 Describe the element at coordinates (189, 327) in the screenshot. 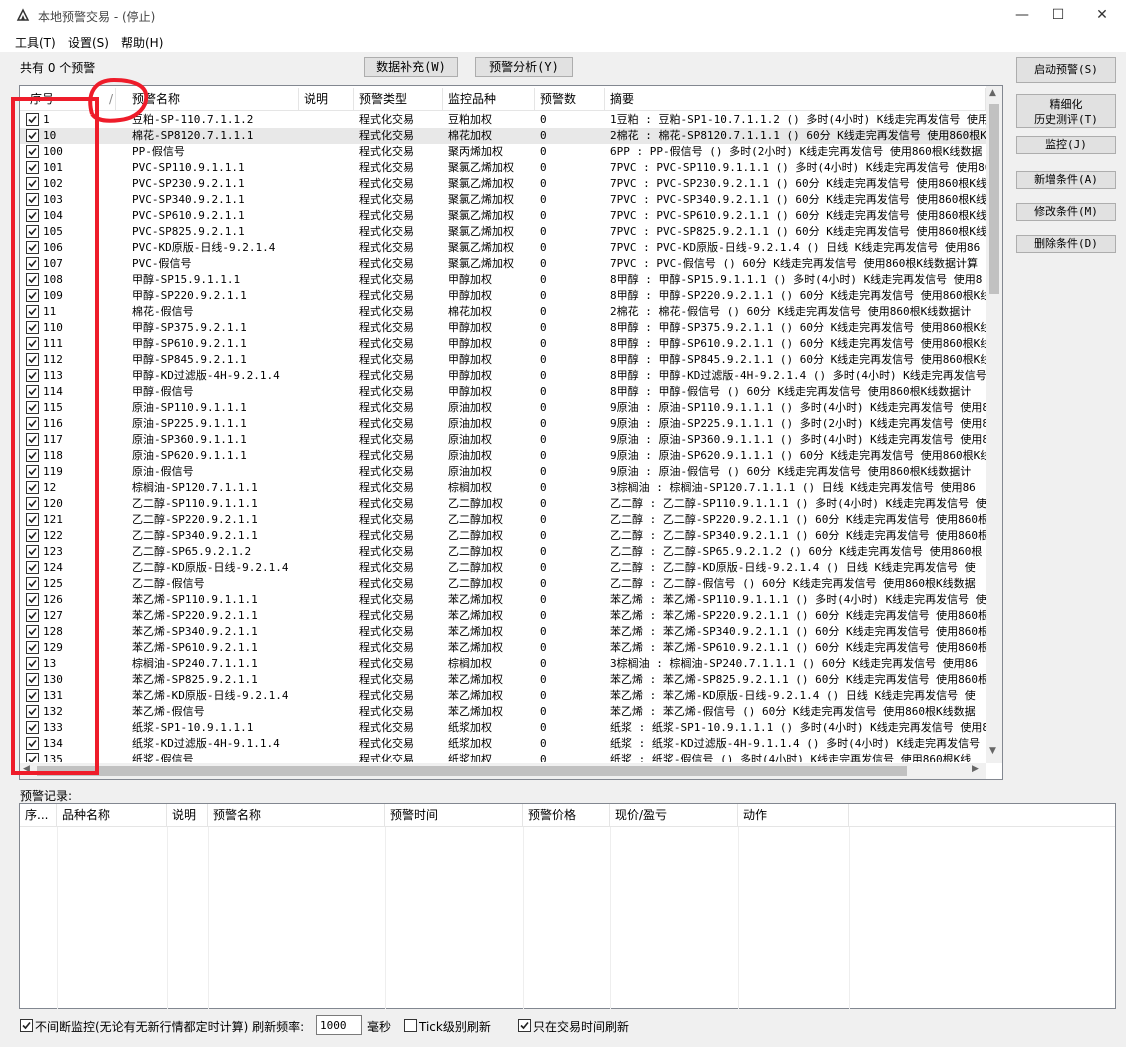

I see `cell-name: 甲醇-SP375.9.2.1.1` at that location.